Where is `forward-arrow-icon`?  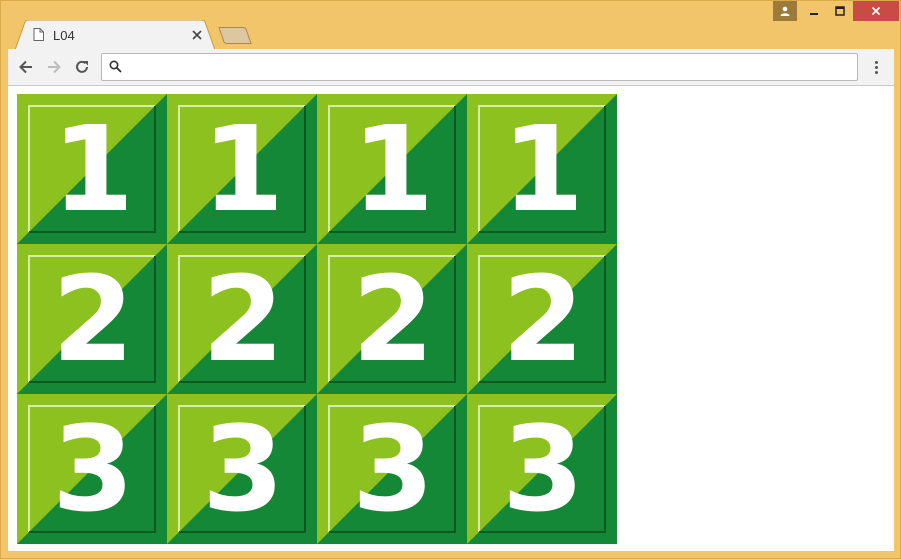 forward-arrow-icon is located at coordinates (54, 67).